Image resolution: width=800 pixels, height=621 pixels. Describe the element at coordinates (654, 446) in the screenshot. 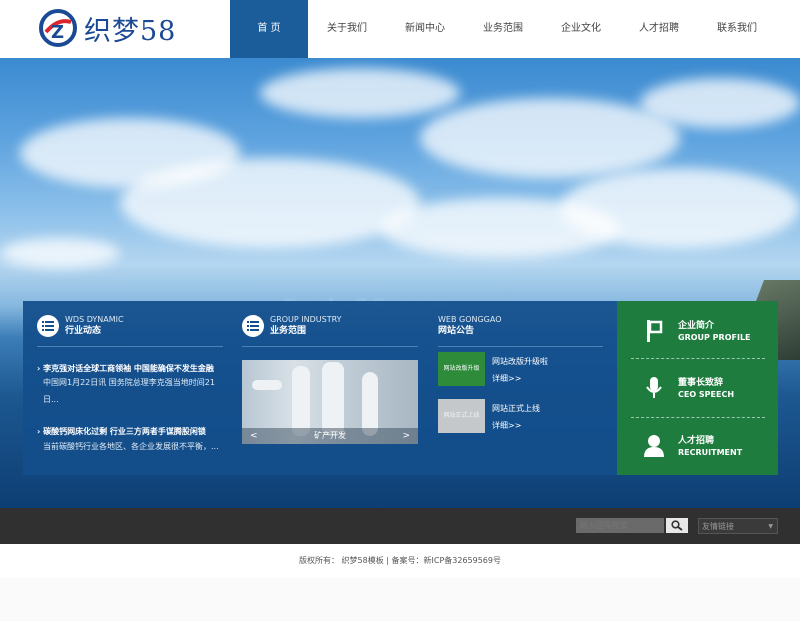

I see `person-icon` at that location.